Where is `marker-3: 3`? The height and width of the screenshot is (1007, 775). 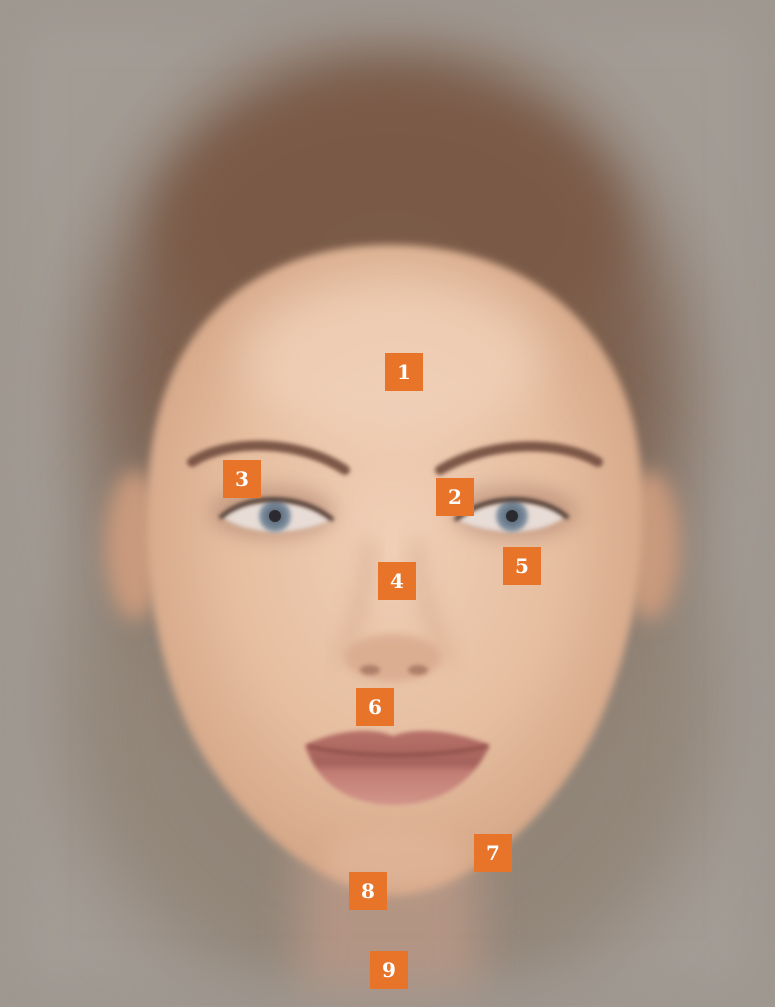 marker-3: 3 is located at coordinates (242, 479).